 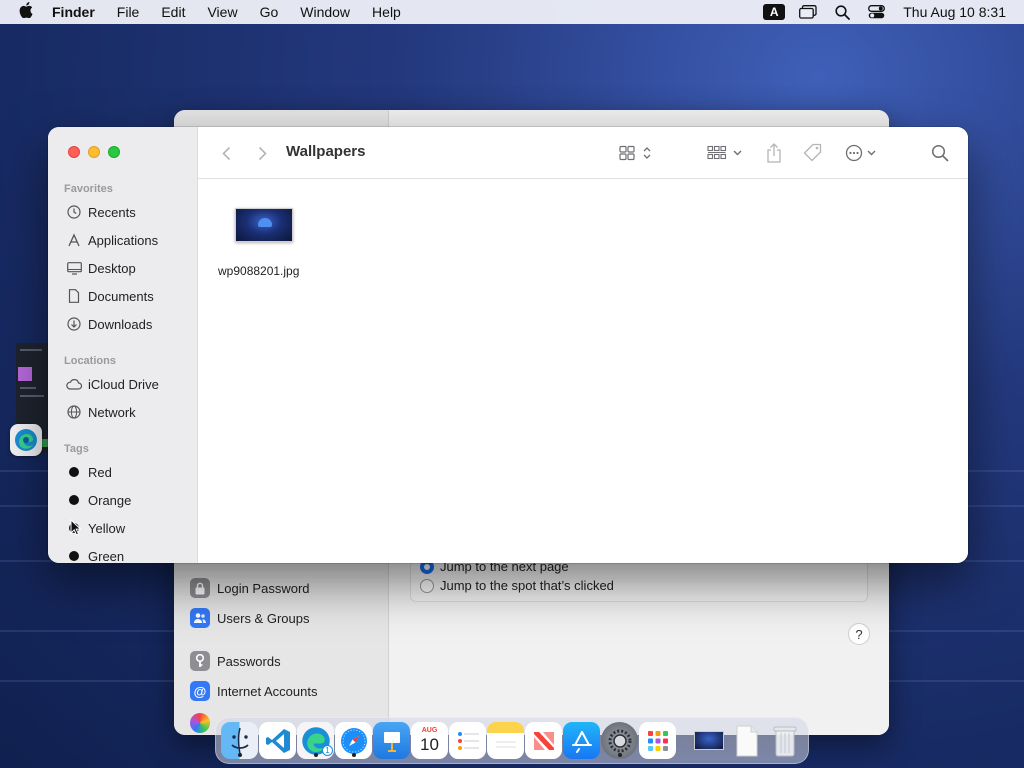 I want to click on keynote-app-icon, so click(x=391, y=740).